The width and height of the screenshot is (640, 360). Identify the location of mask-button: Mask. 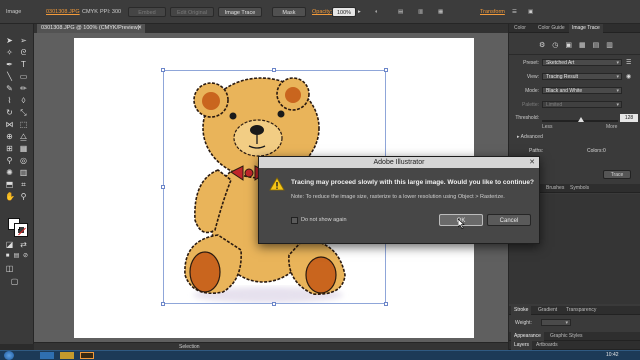
(289, 12).